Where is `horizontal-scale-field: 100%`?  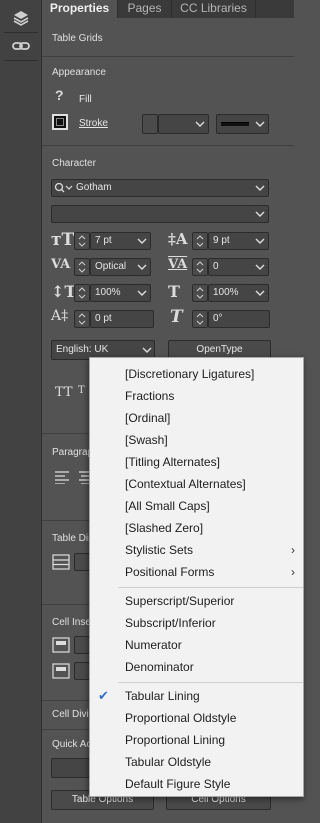 horizontal-scale-field: 100% is located at coordinates (231, 293).